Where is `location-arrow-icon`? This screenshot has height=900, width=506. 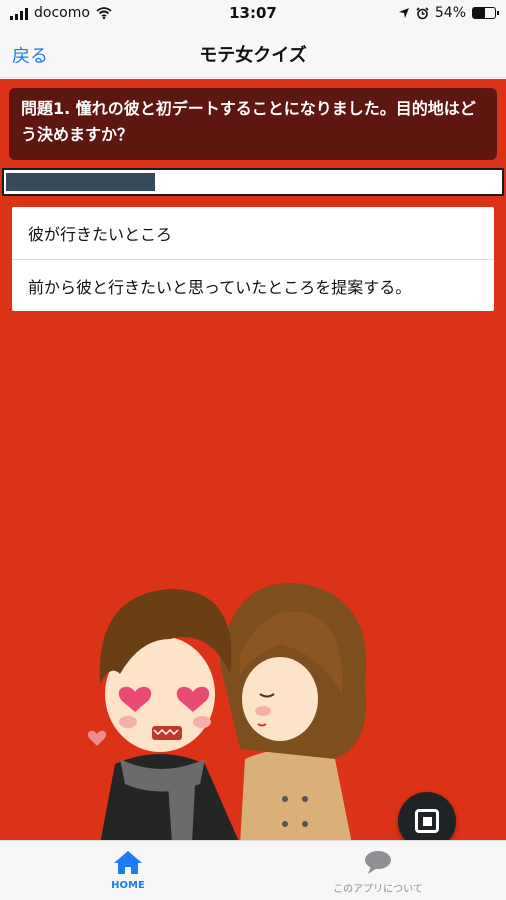 location-arrow-icon is located at coordinates (403, 13).